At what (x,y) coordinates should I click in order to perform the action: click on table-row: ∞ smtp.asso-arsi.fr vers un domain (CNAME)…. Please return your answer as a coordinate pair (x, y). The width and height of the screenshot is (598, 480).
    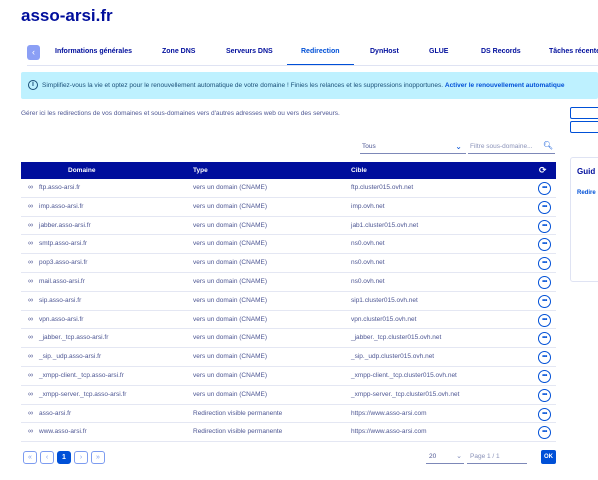
    Looking at the image, I should click on (288, 245).